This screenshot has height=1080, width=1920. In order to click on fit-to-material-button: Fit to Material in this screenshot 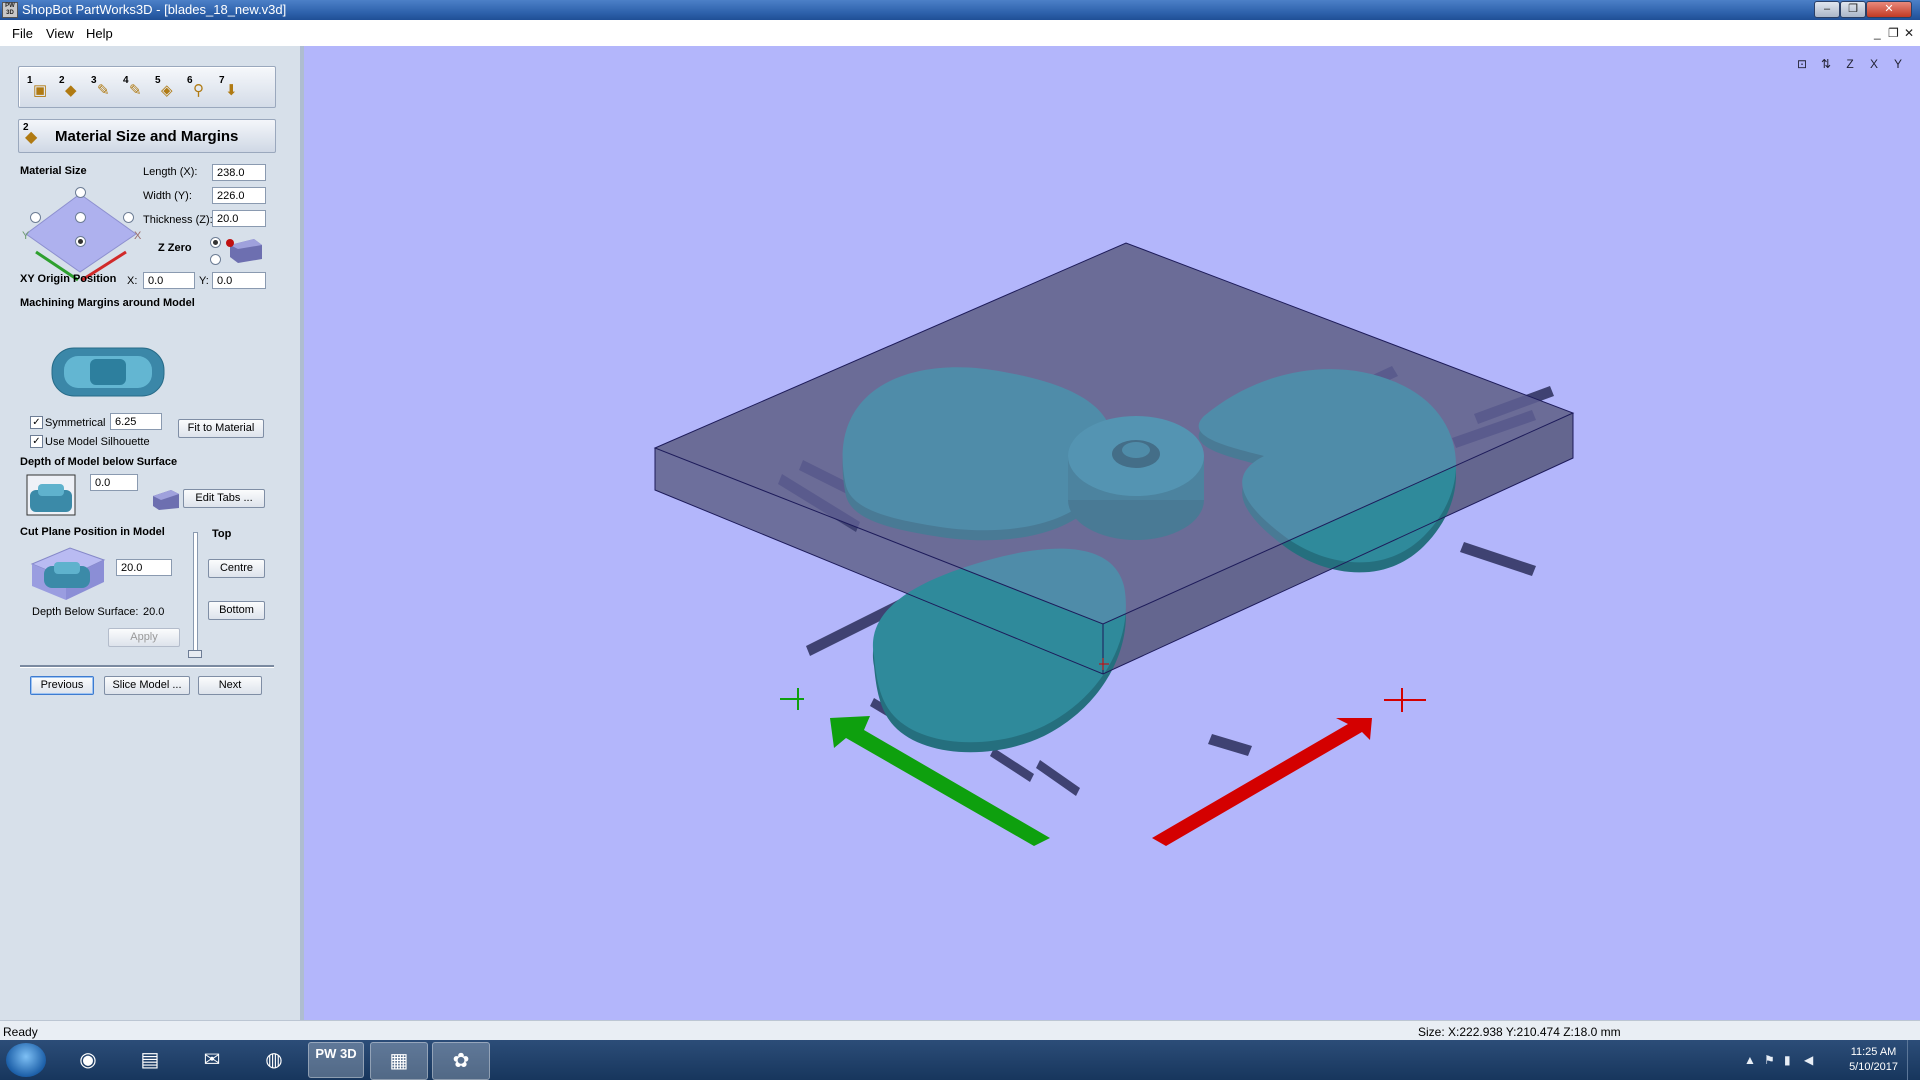, I will do `click(221, 428)`.